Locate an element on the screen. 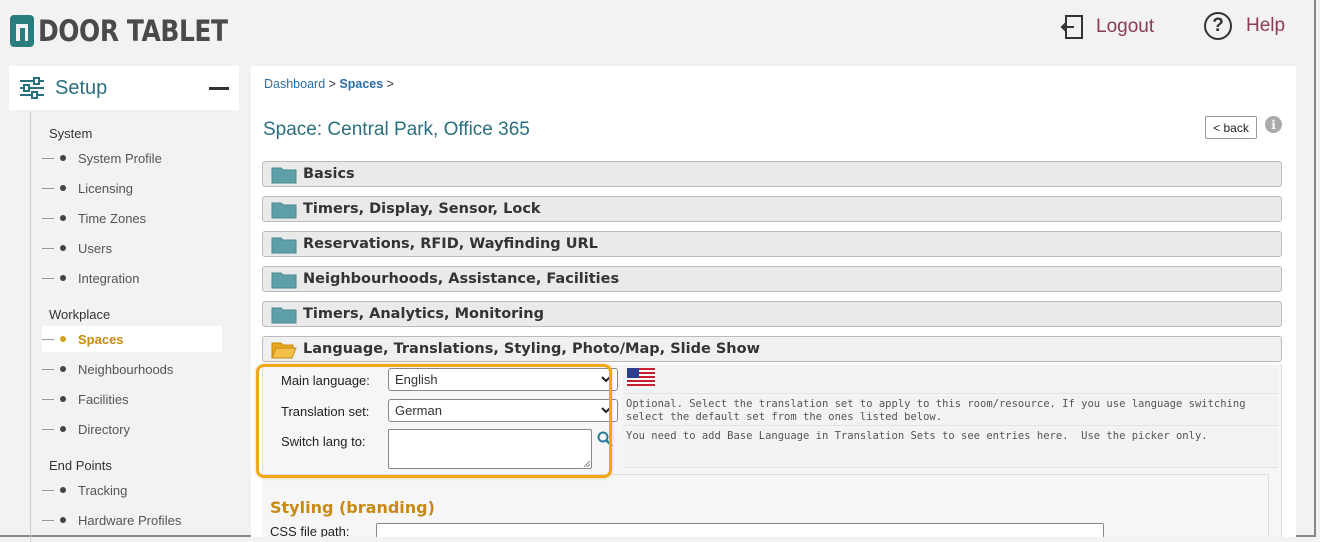 This screenshot has height=542, width=1320. logo-text: DOOR TABLET is located at coordinates (133, 31).